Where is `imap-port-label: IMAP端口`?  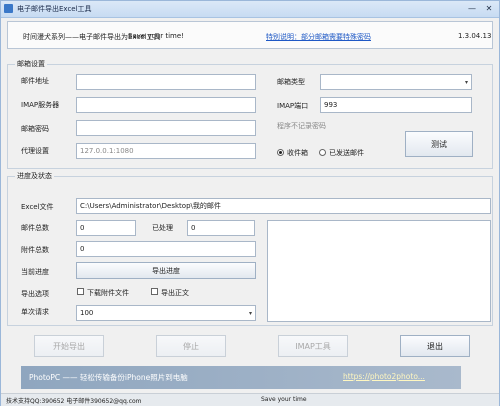 imap-port-label: IMAP端口 is located at coordinates (293, 106).